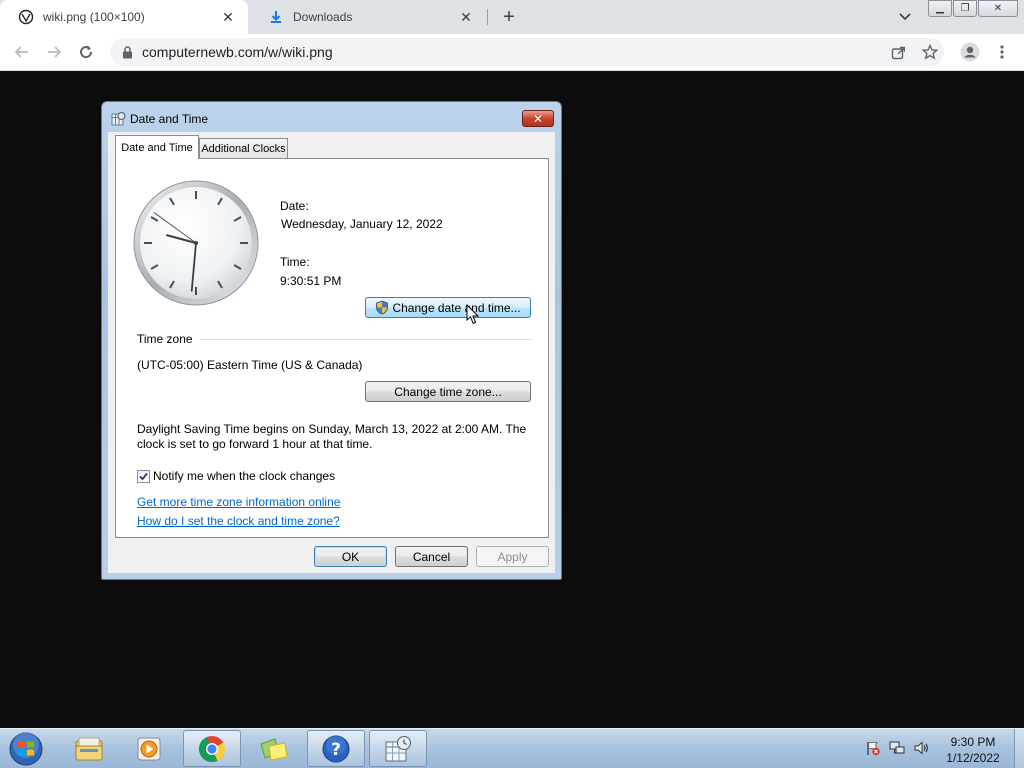 The image size is (1024, 768). What do you see at coordinates (350, 556) in the screenshot?
I see `ok-button: OK` at bounding box center [350, 556].